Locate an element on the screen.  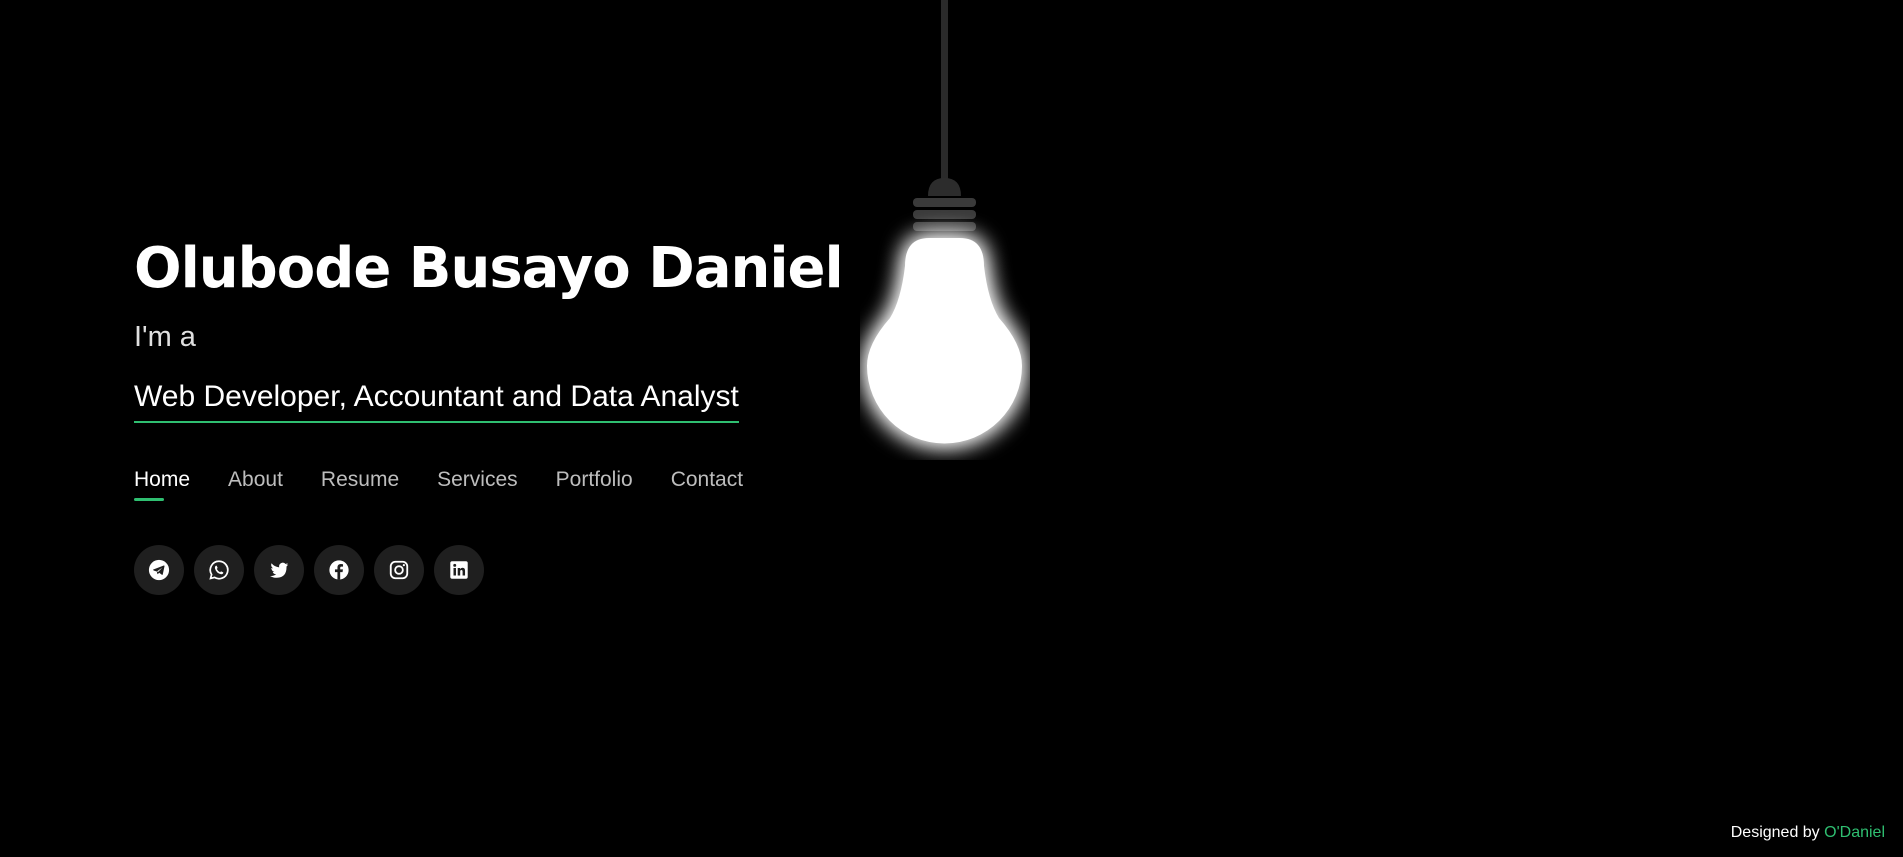
whatsapp-link is located at coordinates (219, 570).